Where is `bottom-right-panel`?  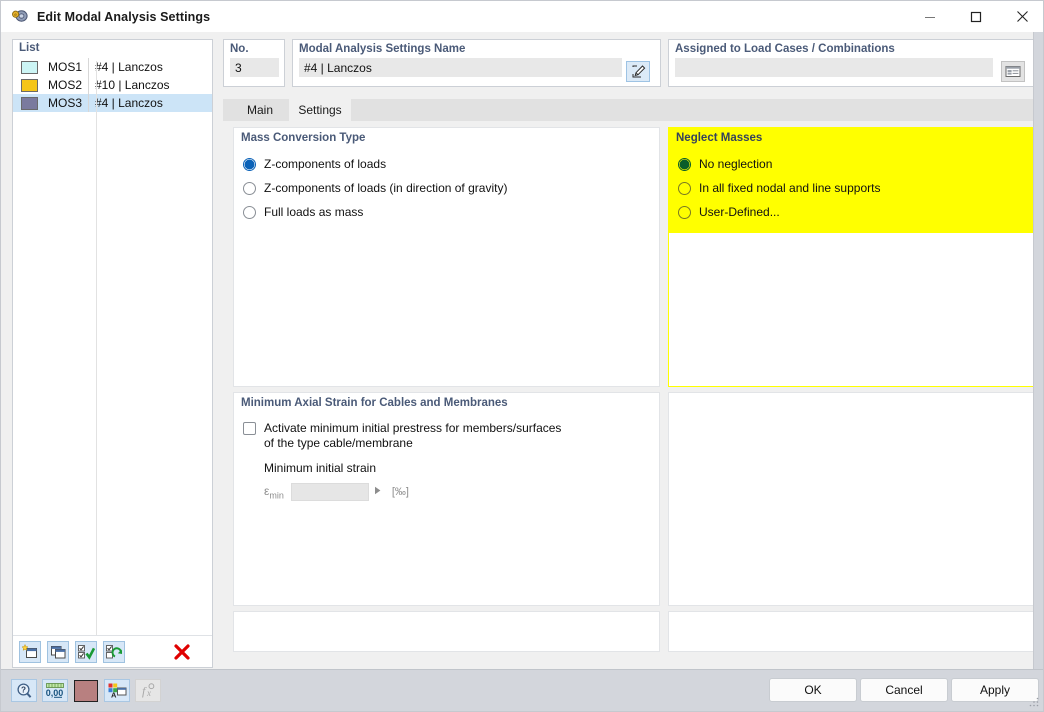
bottom-right-panel is located at coordinates (851, 631).